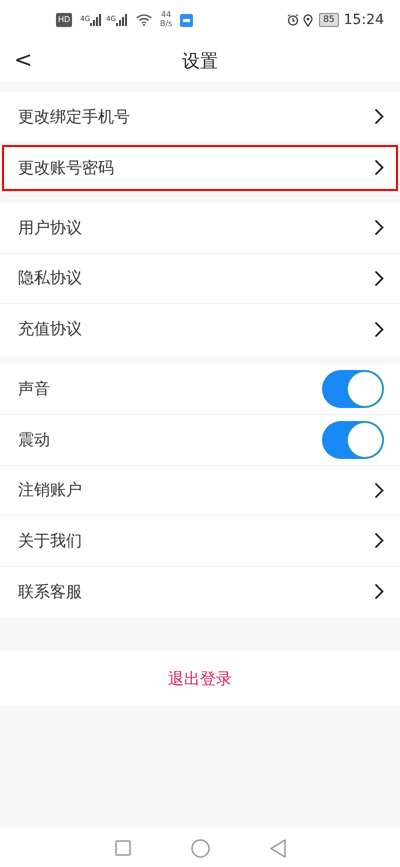 This screenshot has width=400, height=867. I want to click on row-label: 用户协议, so click(50, 227).